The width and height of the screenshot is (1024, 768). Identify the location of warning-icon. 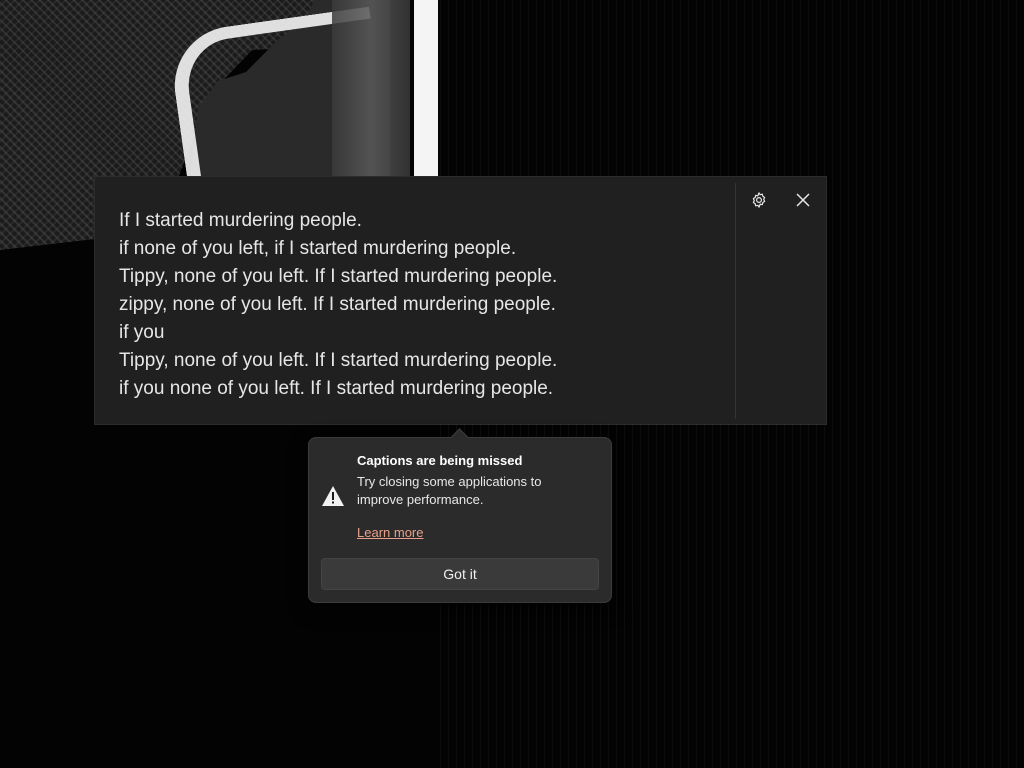
(333, 496).